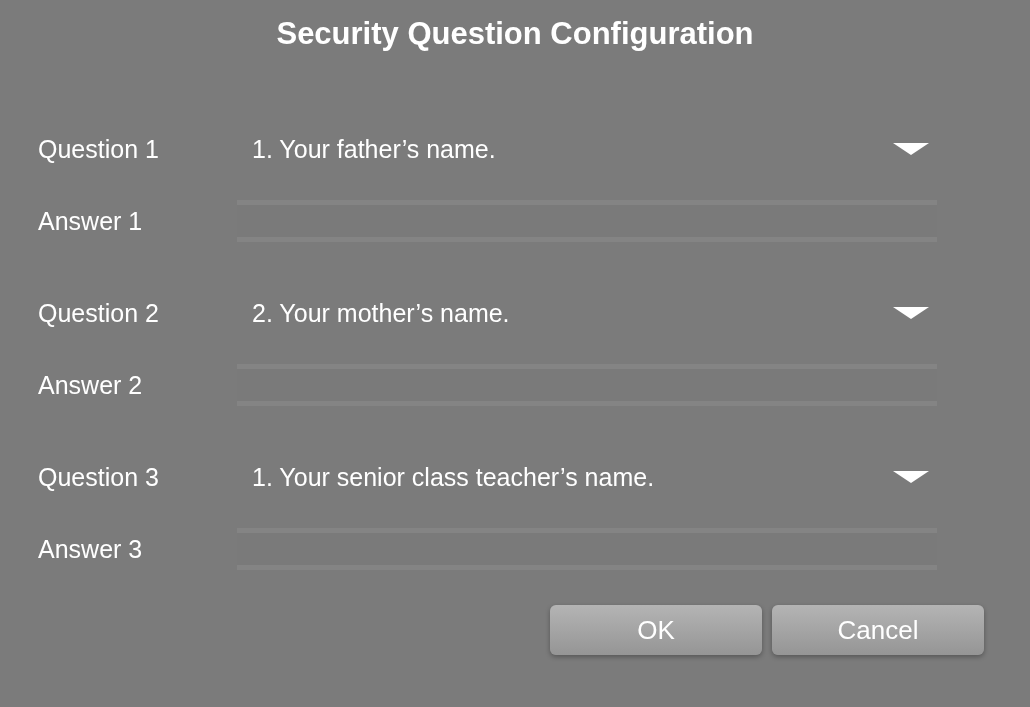 This screenshot has width=1030, height=707. I want to click on answer-label: Answer 1, so click(90, 221).